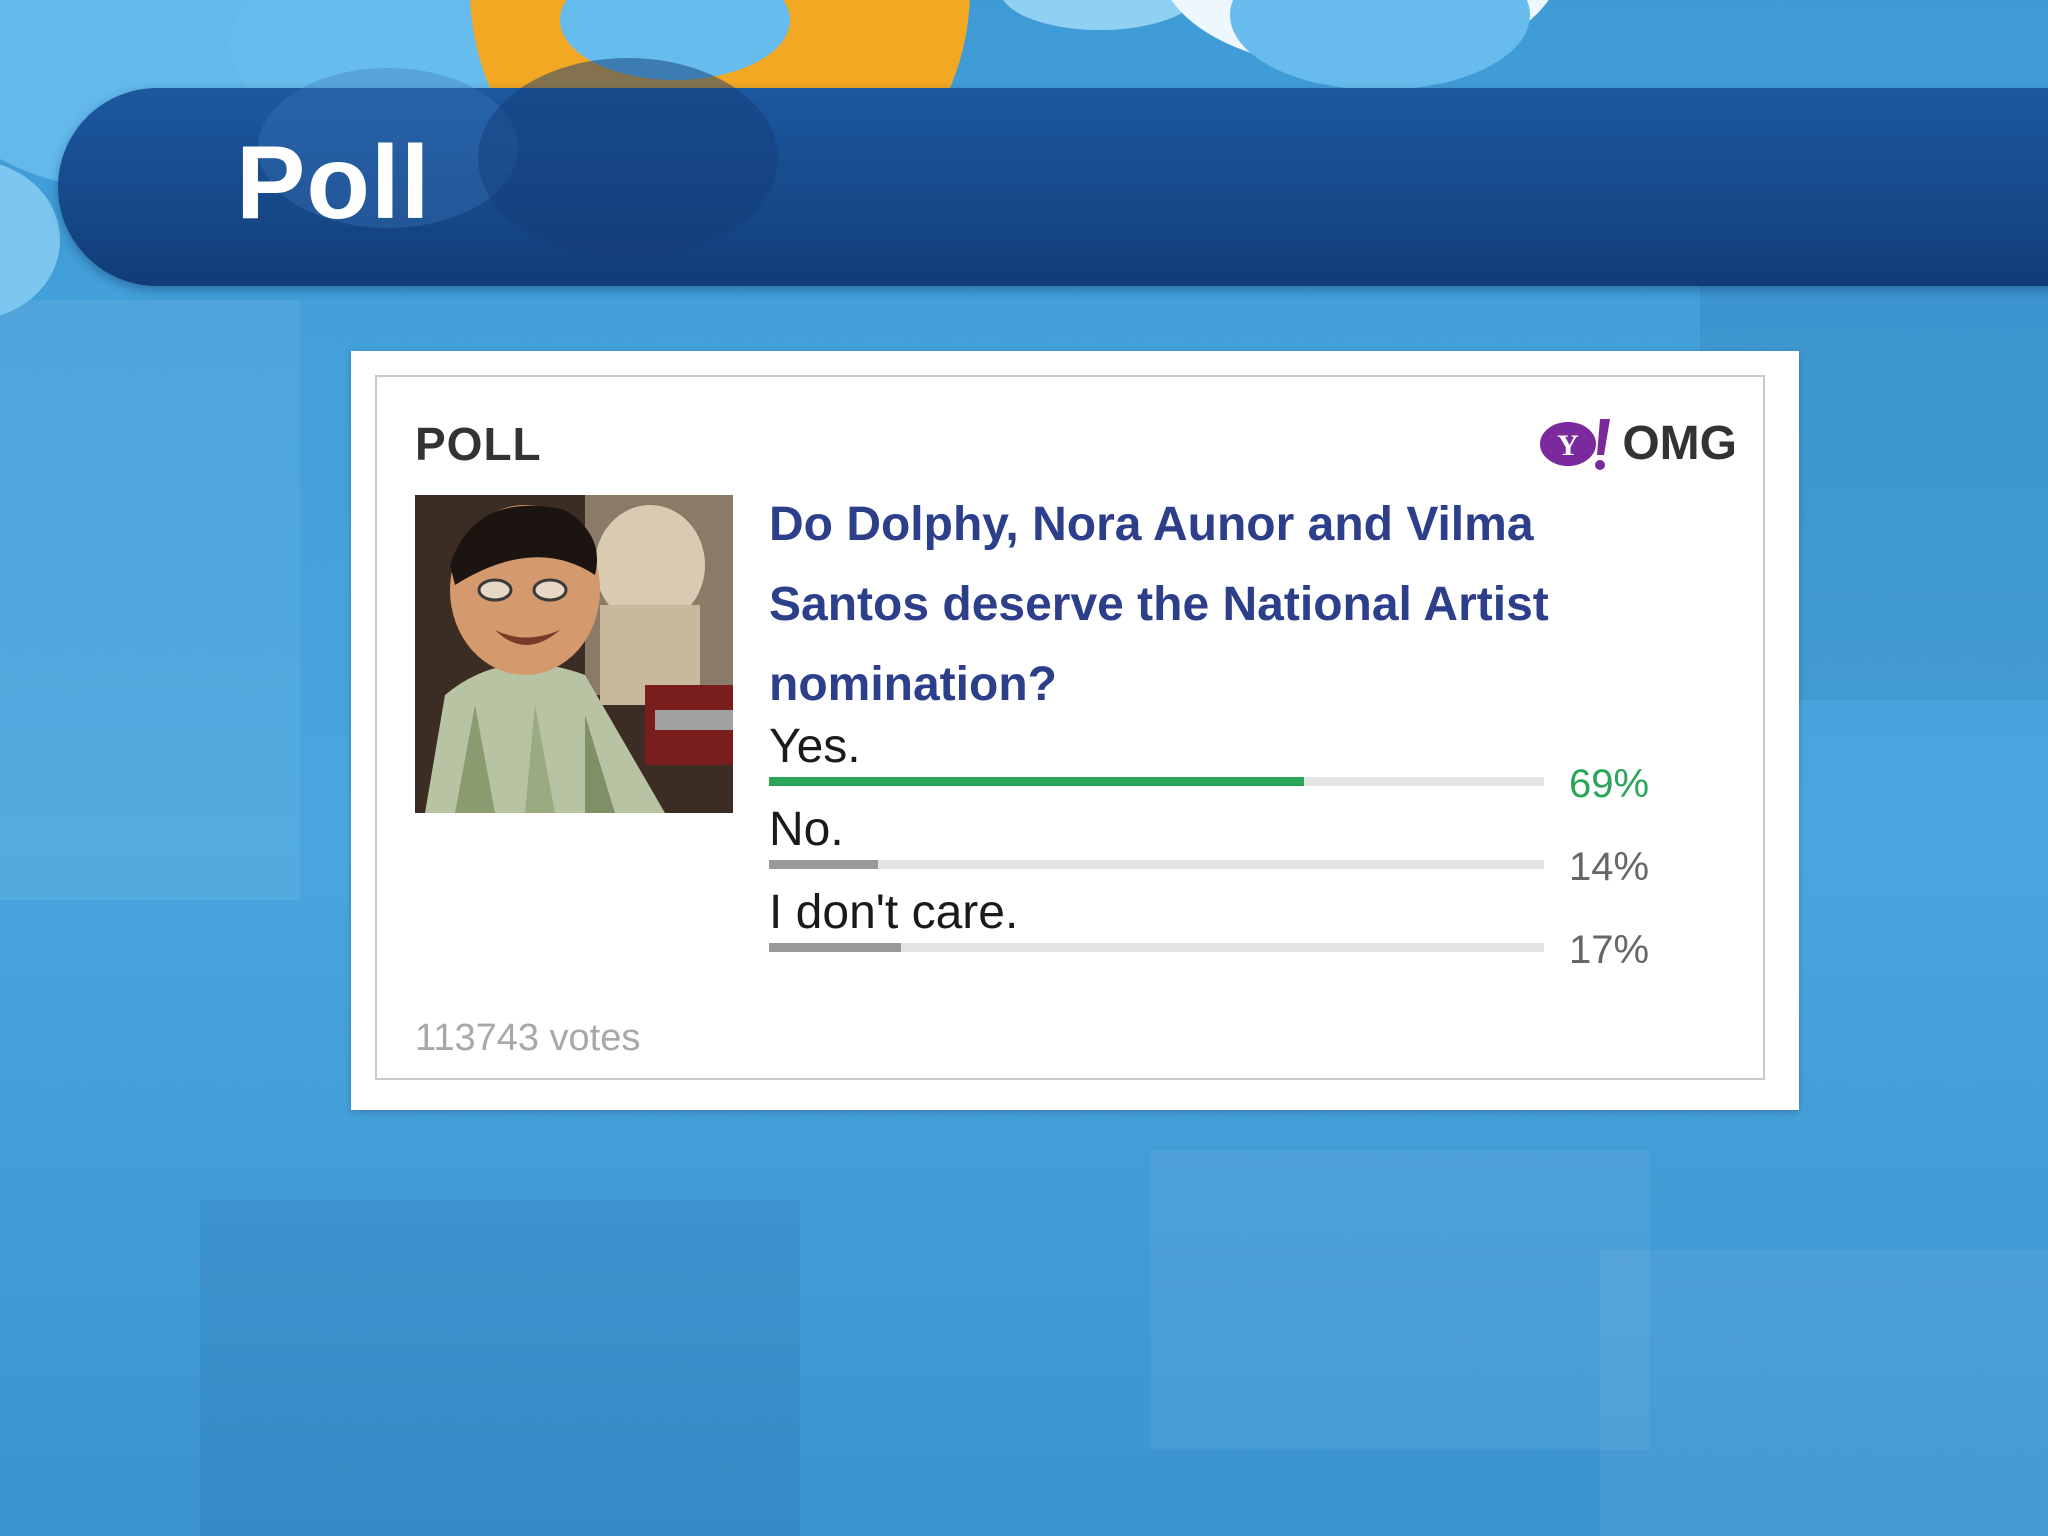 Image resolution: width=2048 pixels, height=1536 pixels. Describe the element at coordinates (815, 746) in the screenshot. I see `option-label: Yes.` at that location.